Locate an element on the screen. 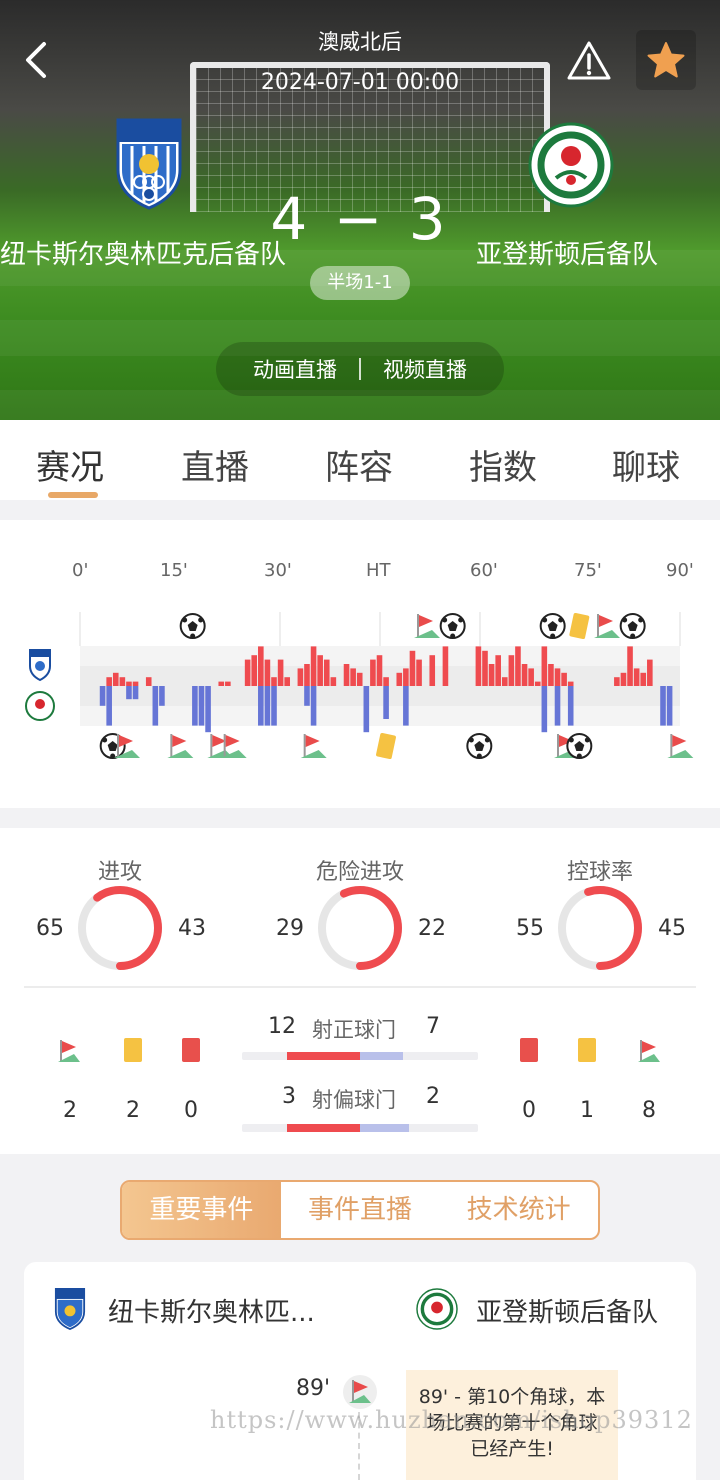 This screenshot has height=1480, width=720. home-red-count: 0 is located at coordinates (191, 1110).